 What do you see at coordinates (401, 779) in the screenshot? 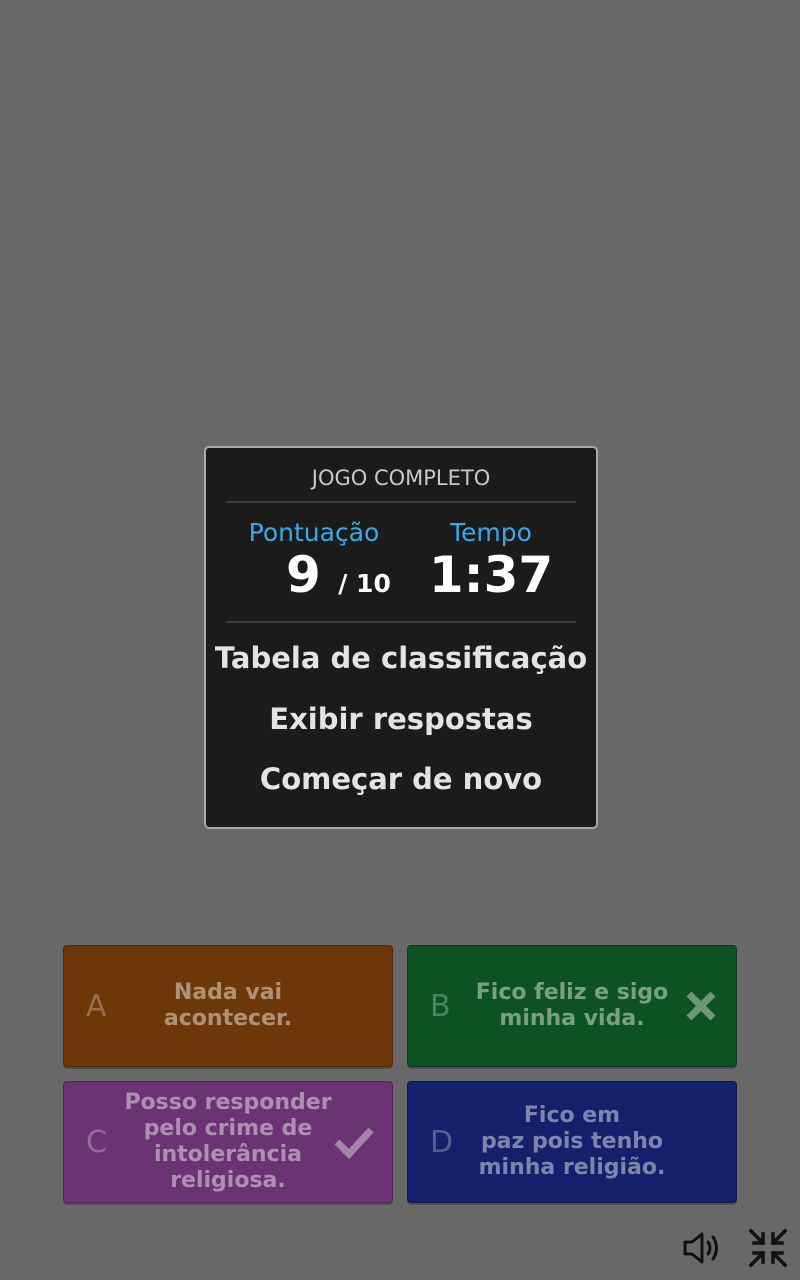
I see `restart-link: Começar de novo` at bounding box center [401, 779].